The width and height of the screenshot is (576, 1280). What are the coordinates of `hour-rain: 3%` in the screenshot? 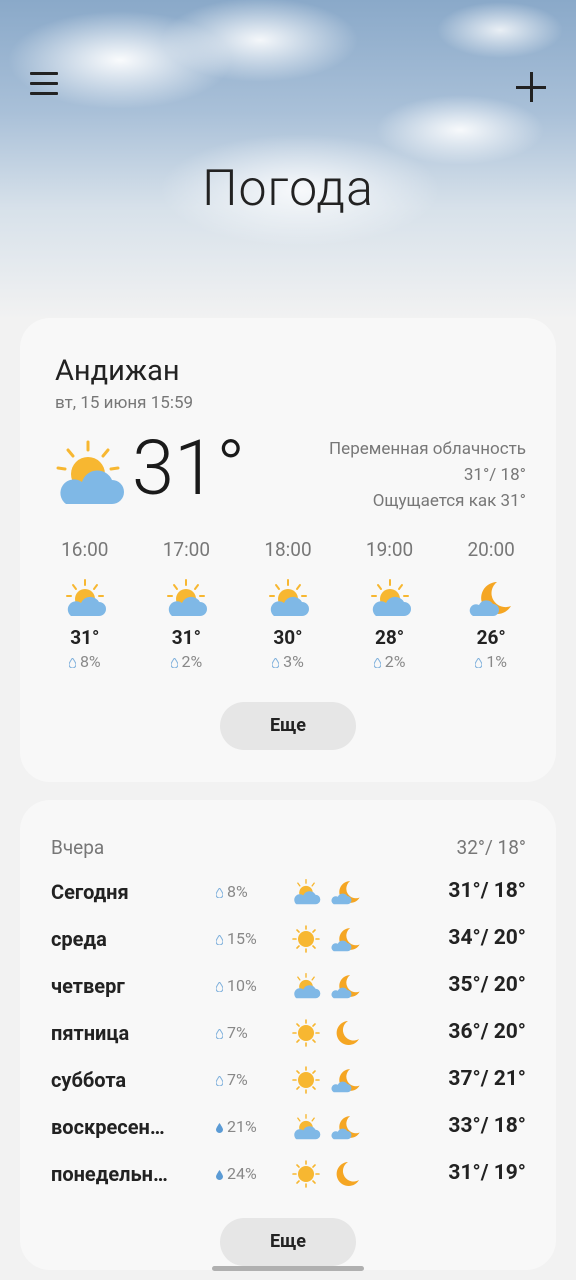 It's located at (288, 663).